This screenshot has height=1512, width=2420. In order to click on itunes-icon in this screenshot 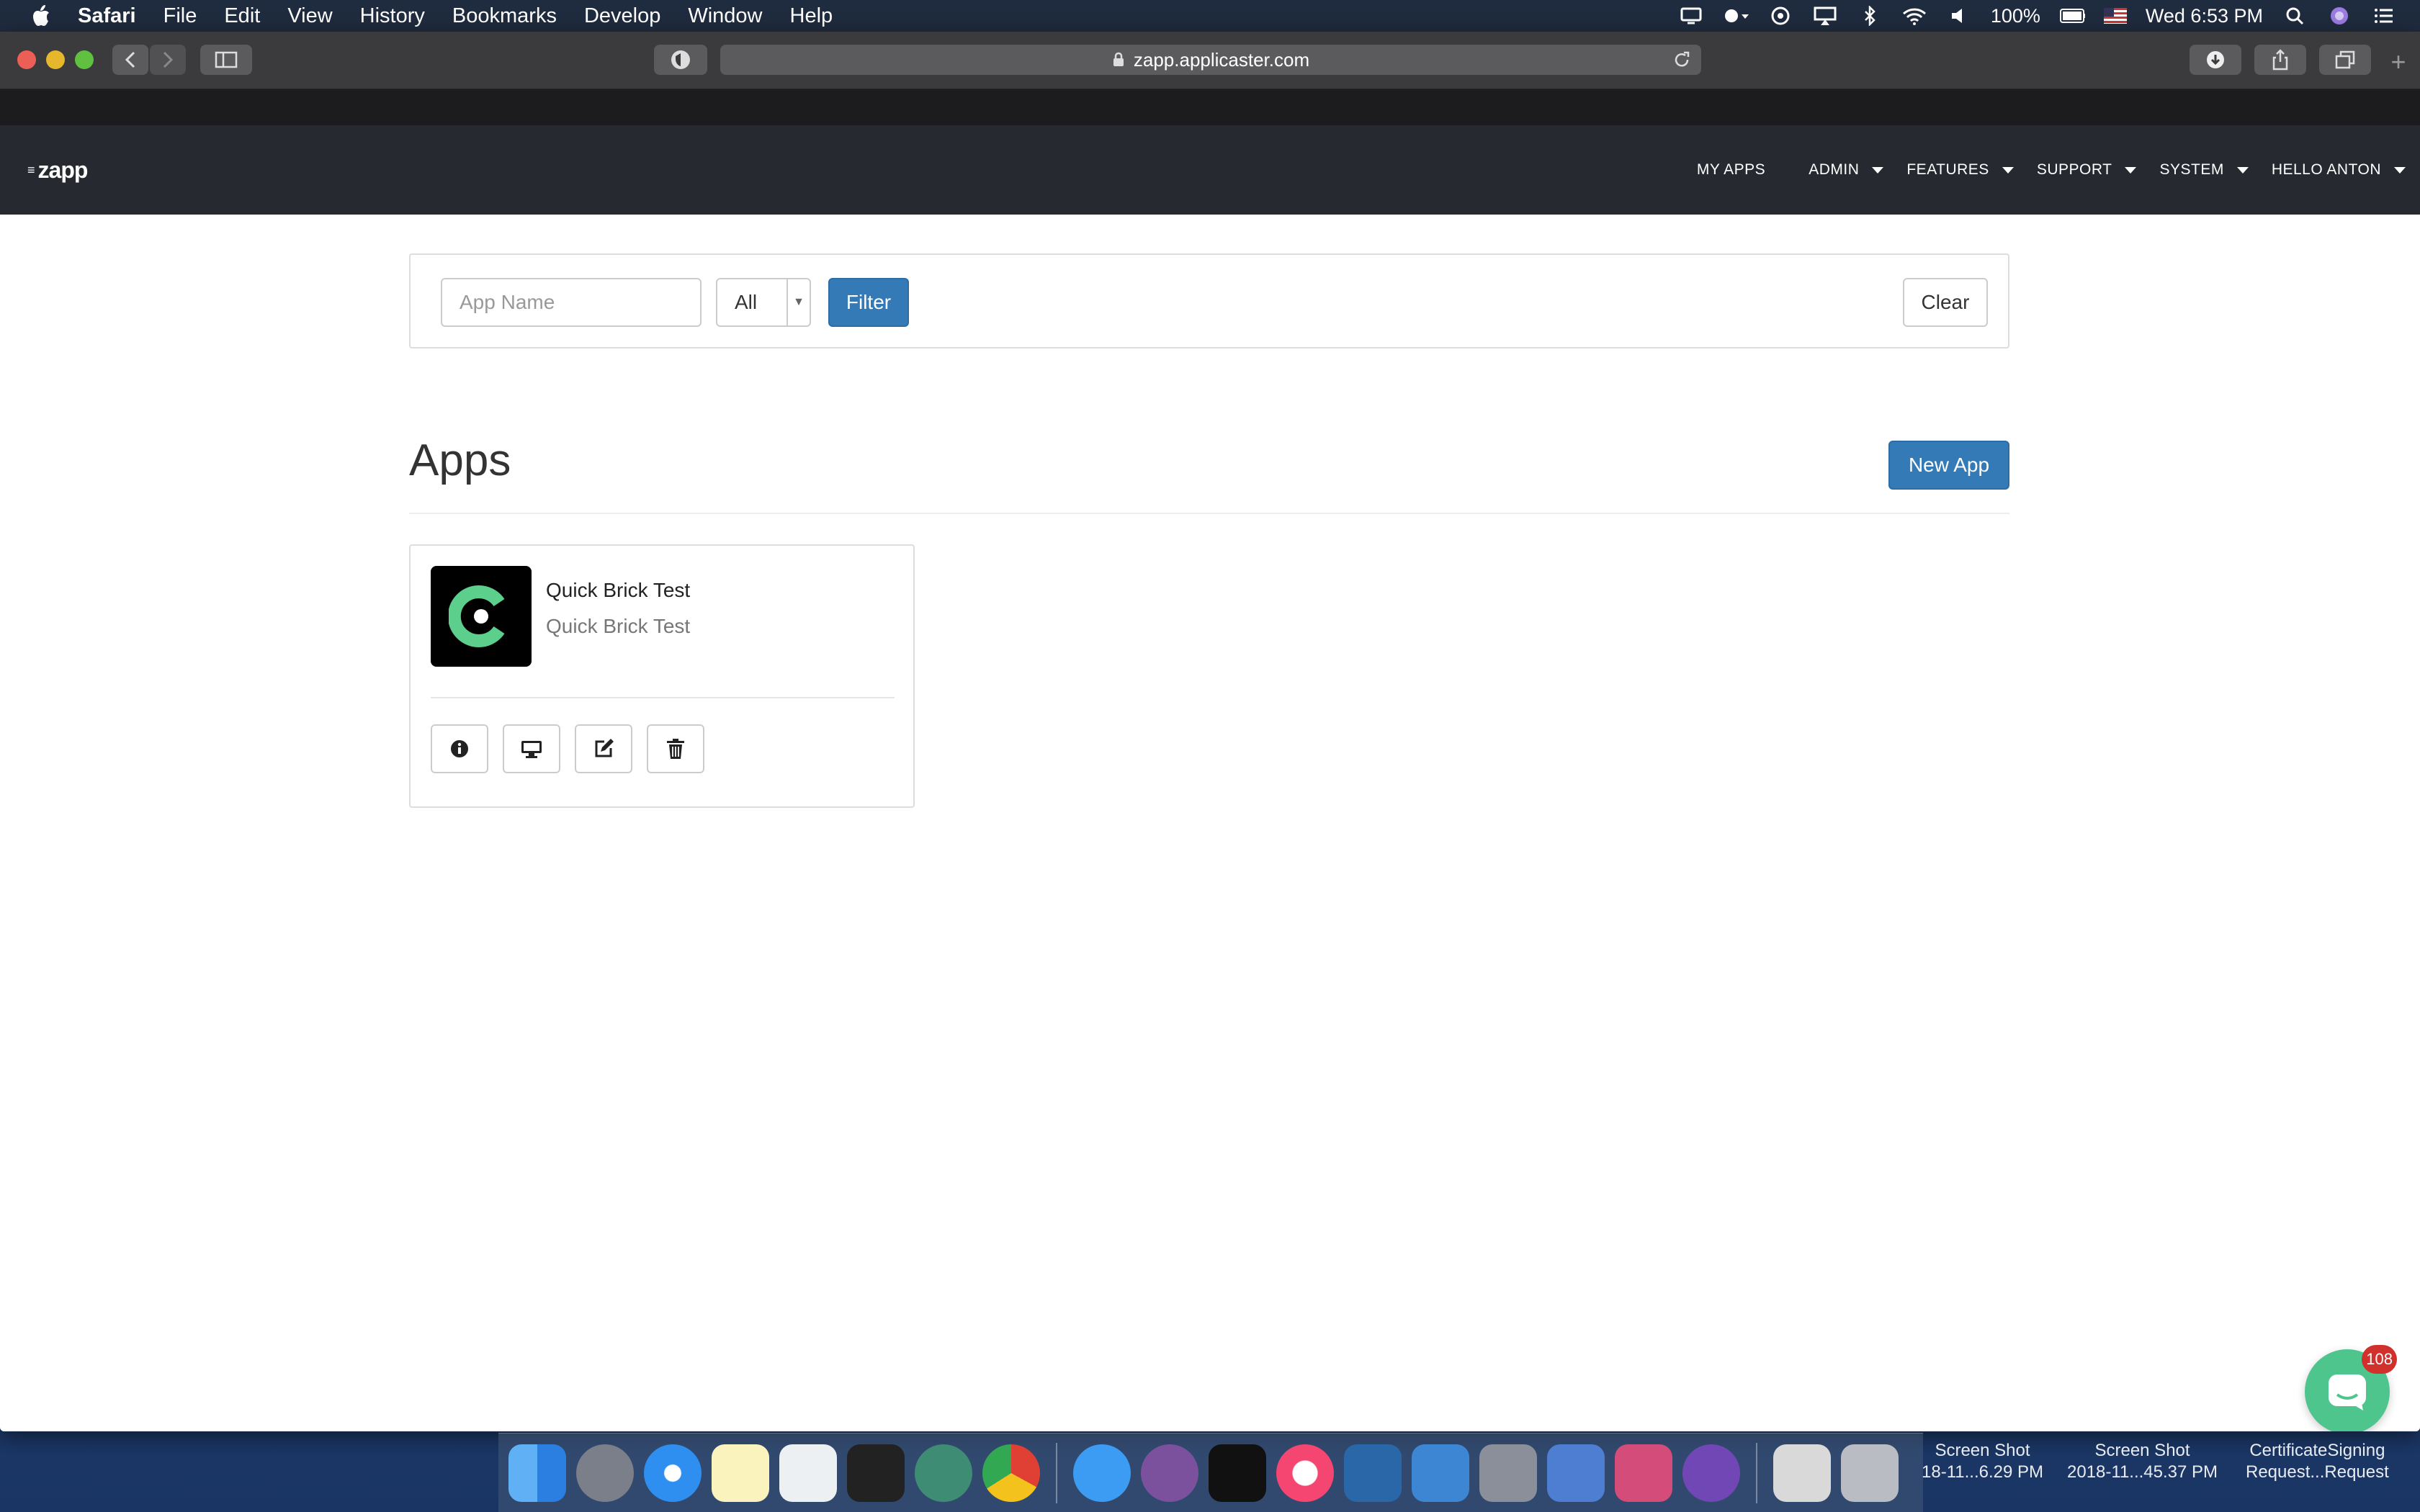, I will do `click(1305, 1473)`.